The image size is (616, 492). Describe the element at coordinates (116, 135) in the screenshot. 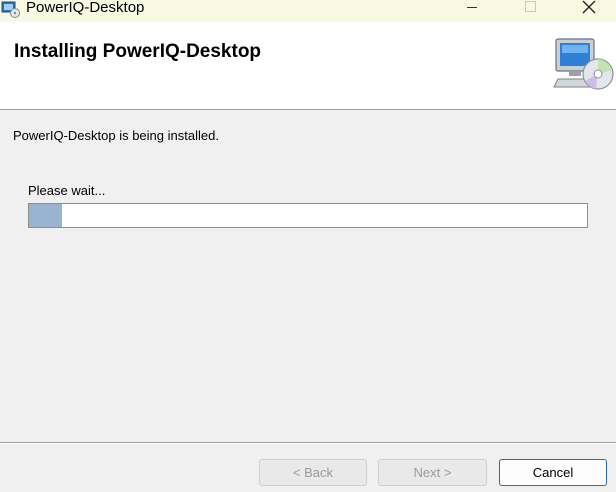

I see `install-status-text: PowerIQ-Desktop is being installed.` at that location.